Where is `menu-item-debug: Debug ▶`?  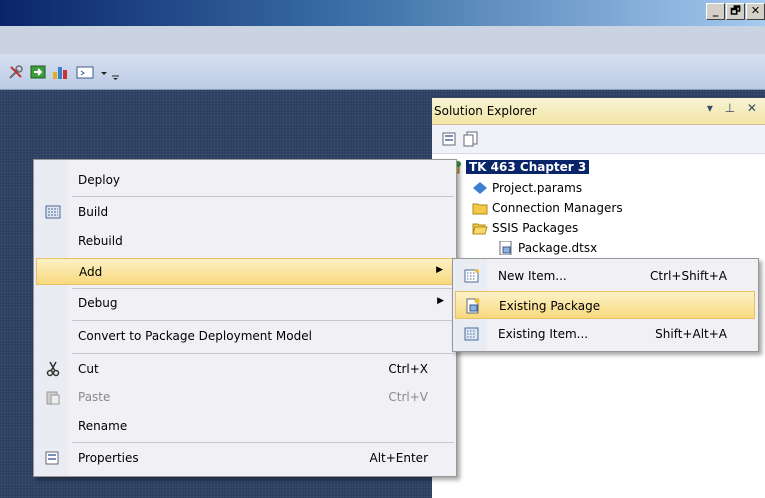 menu-item-debug: Debug ▶ is located at coordinates (245, 303).